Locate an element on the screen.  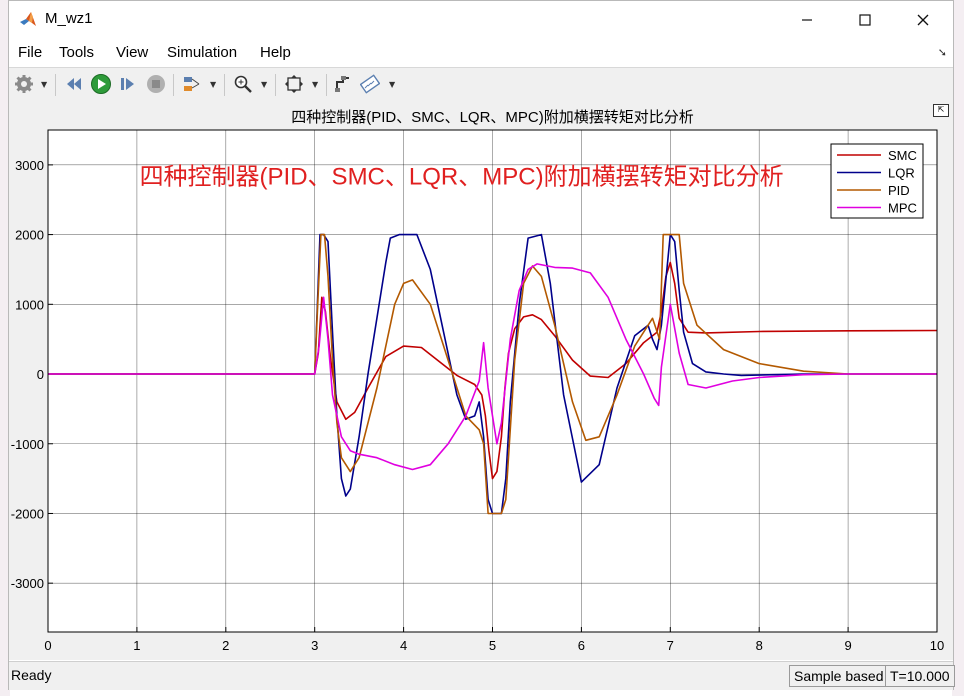
x-tick-label: 8 is located at coordinates (759, 645).